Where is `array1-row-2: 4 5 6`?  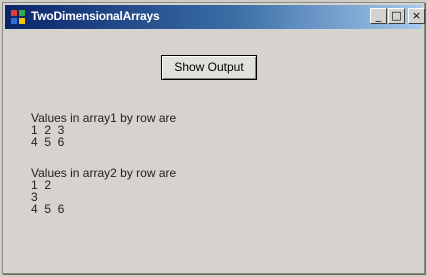 array1-row-2: 4 5 6 is located at coordinates (48, 142).